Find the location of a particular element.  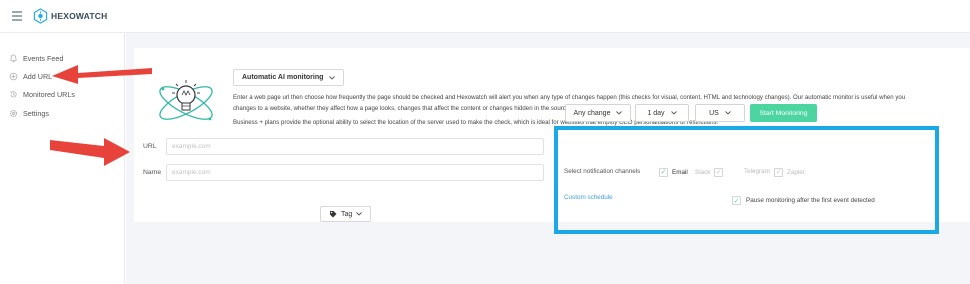

frequency-select: 1 day is located at coordinates (662, 113).